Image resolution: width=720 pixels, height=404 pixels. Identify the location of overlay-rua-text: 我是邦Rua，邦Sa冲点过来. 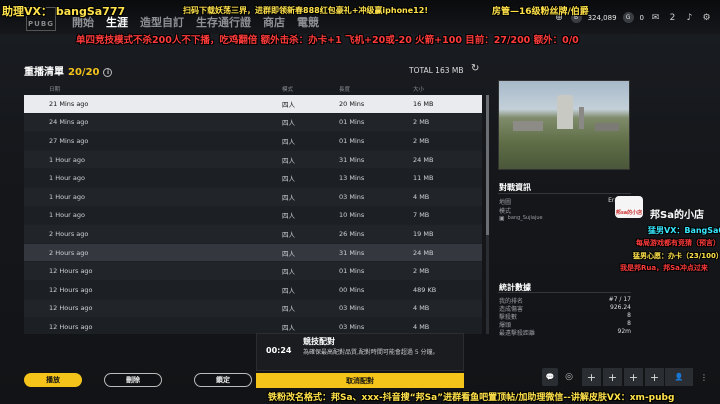
(664, 268).